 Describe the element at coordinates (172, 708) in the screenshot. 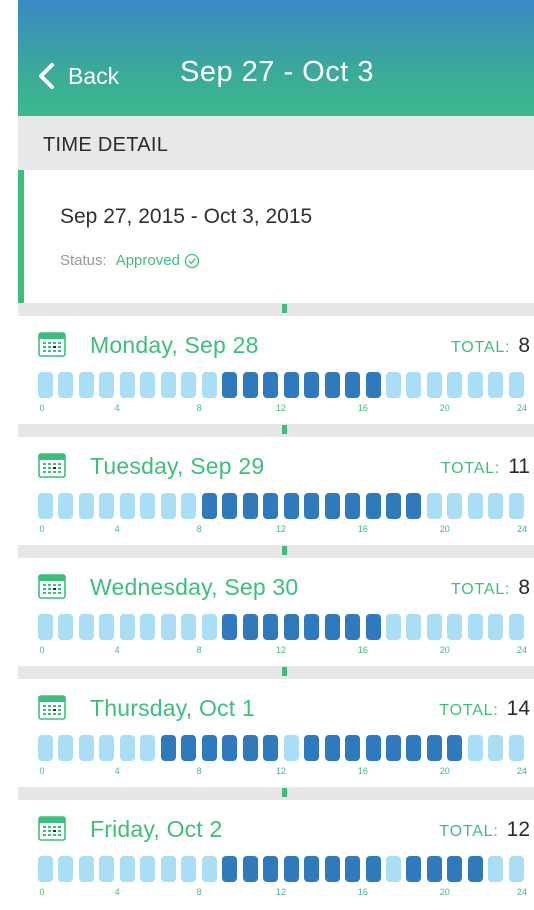

I see `day-title: Thursday, Oct 1` at that location.